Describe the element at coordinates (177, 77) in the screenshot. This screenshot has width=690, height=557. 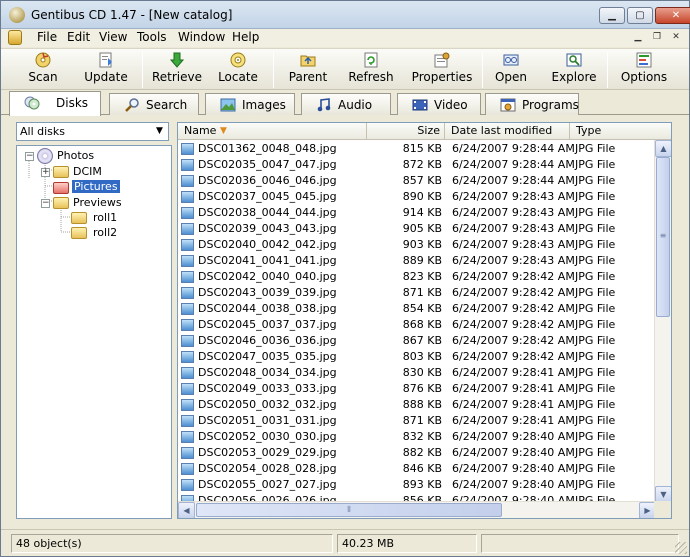
I see `retrieve-label: Retrieve` at that location.